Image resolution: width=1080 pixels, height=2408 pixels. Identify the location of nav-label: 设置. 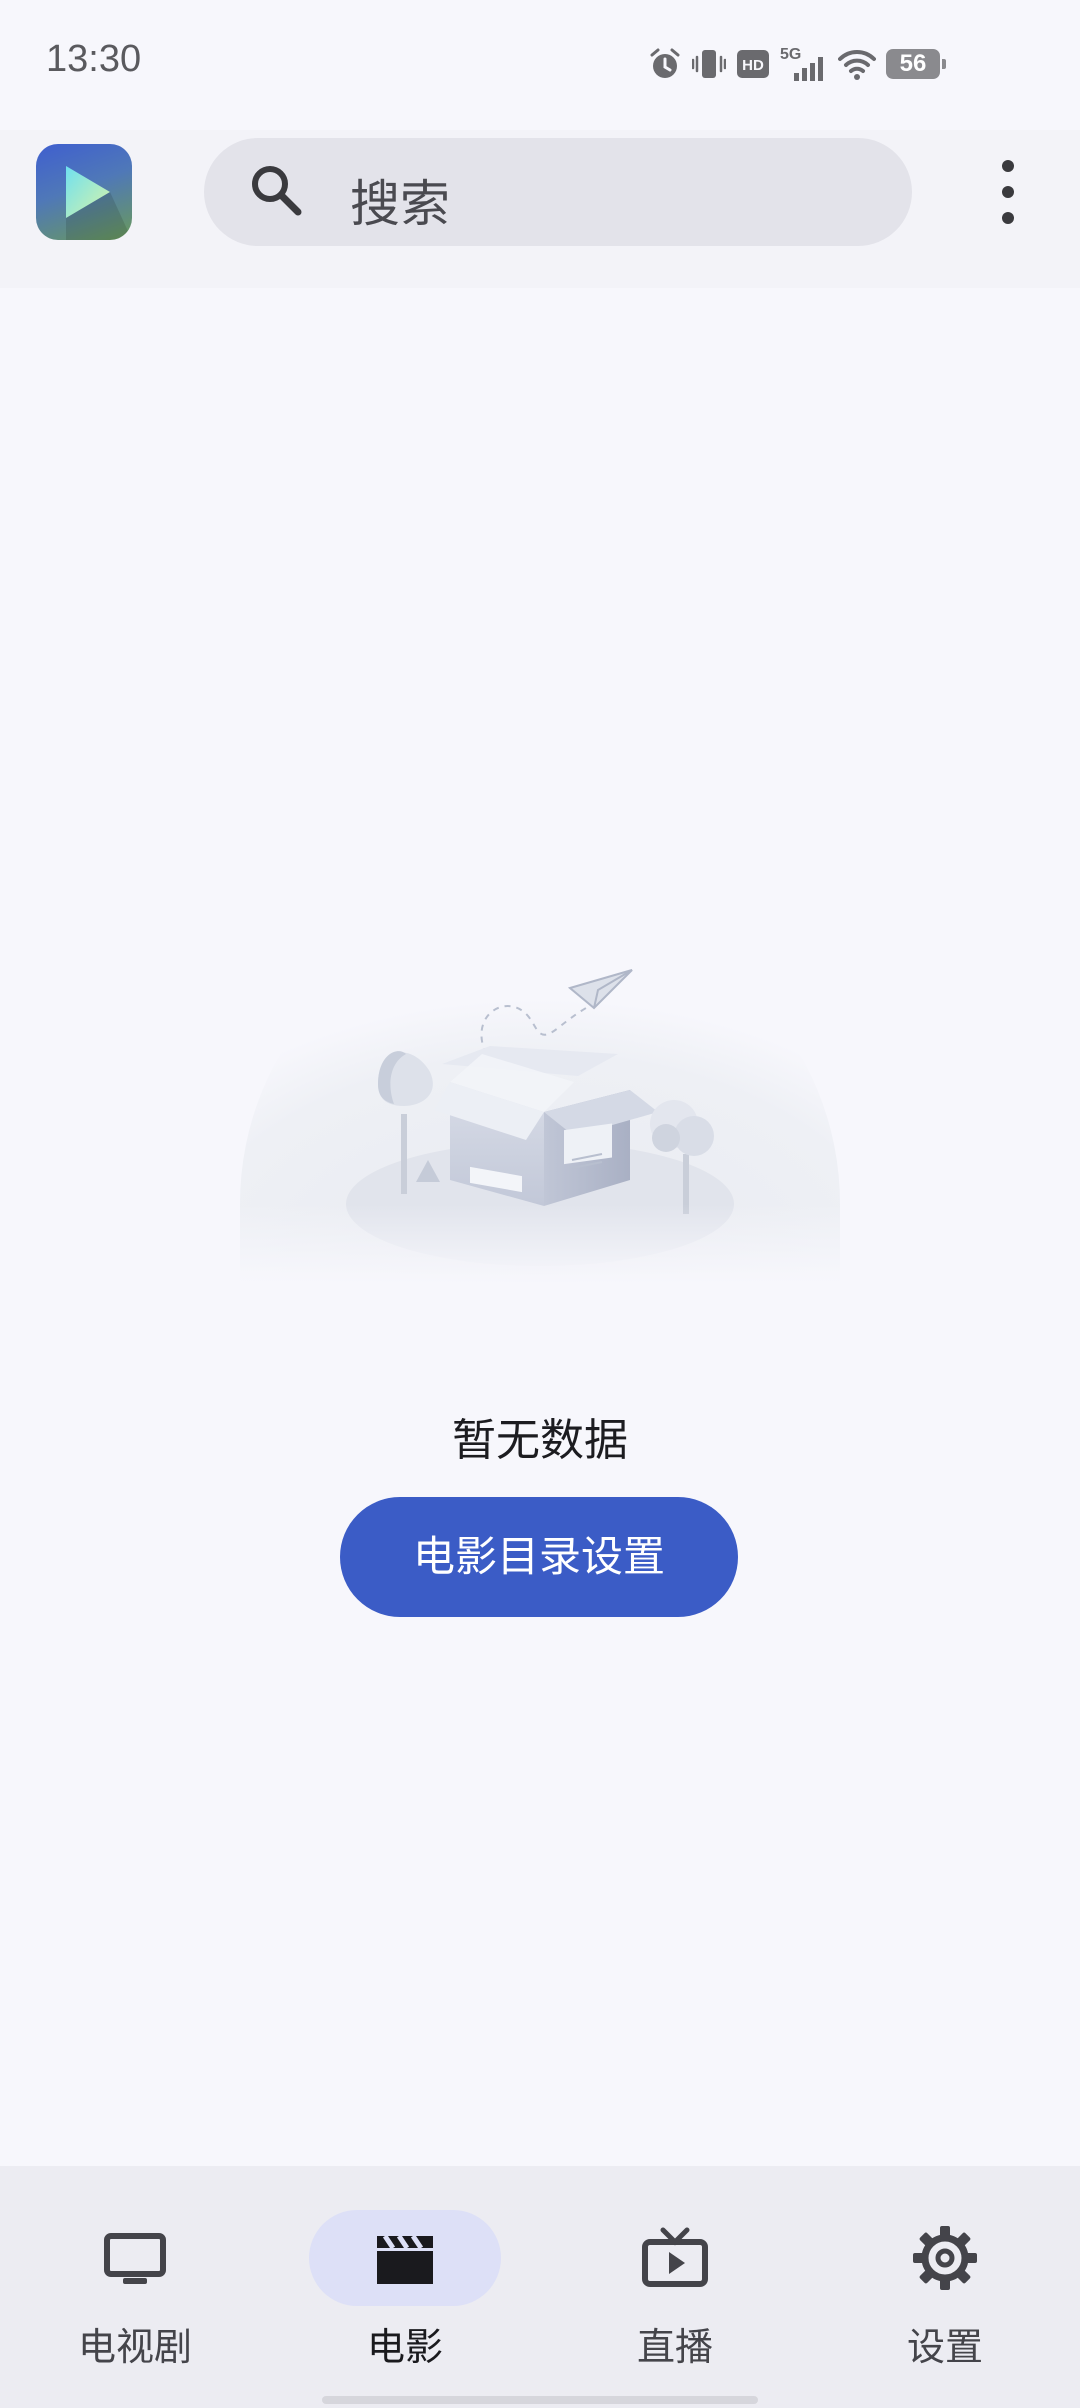
(944, 2347).